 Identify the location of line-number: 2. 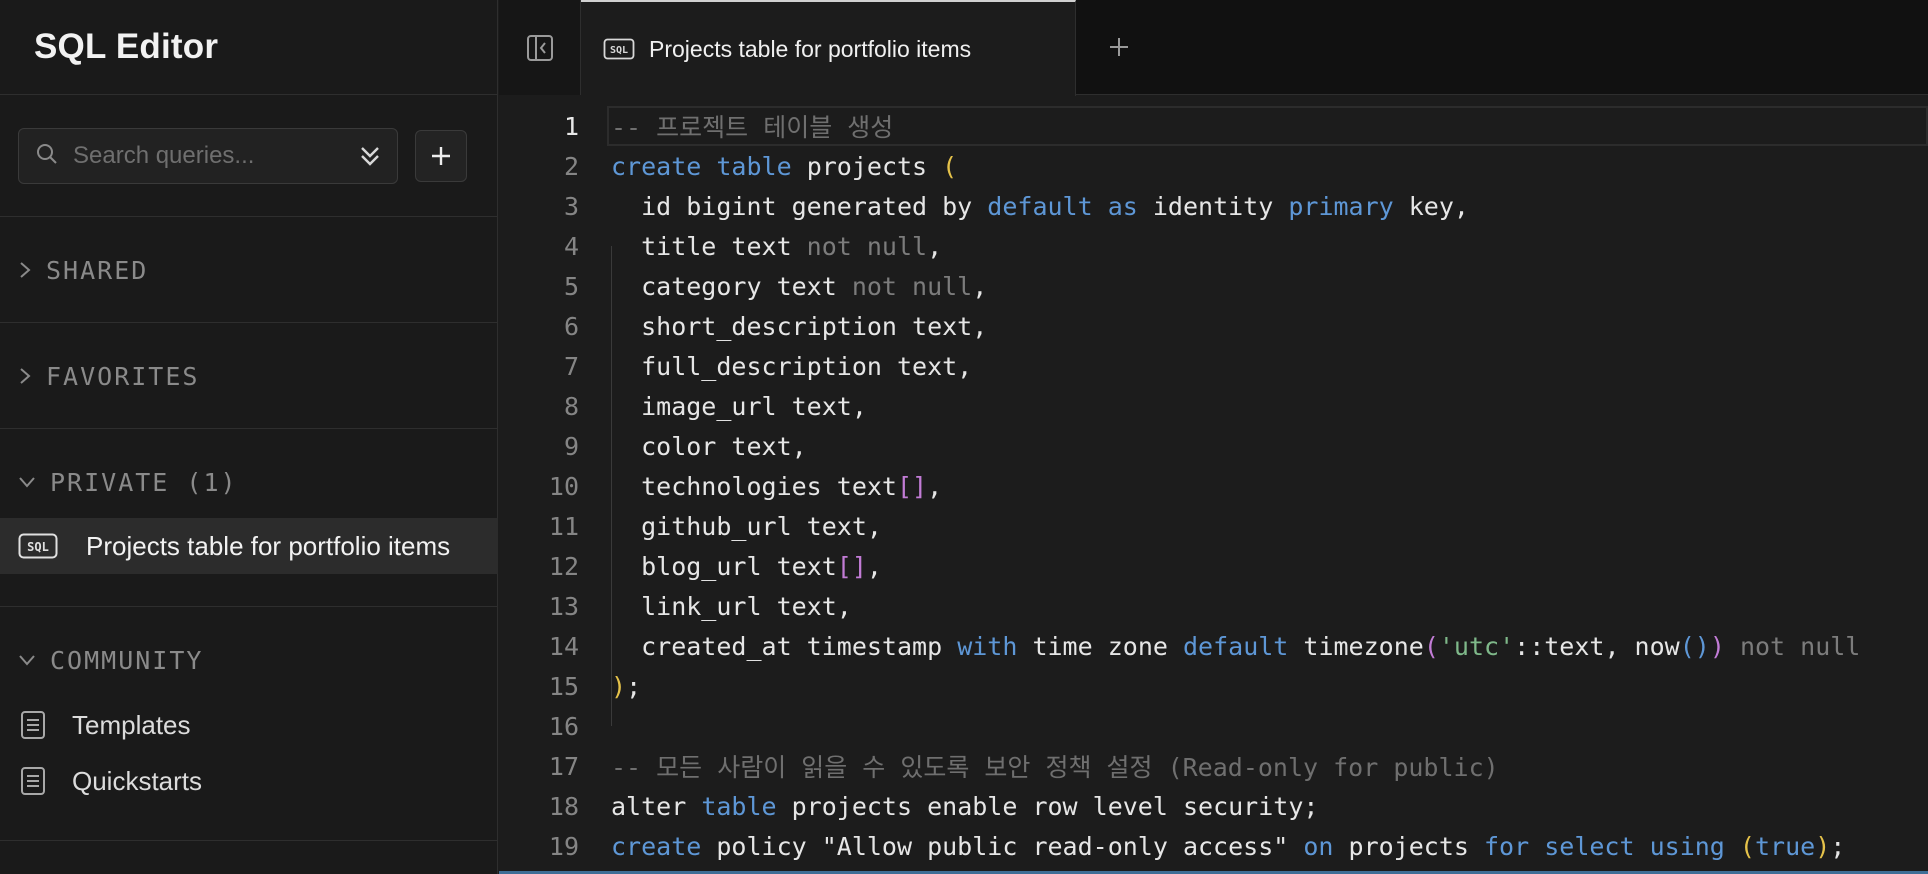
(571, 166).